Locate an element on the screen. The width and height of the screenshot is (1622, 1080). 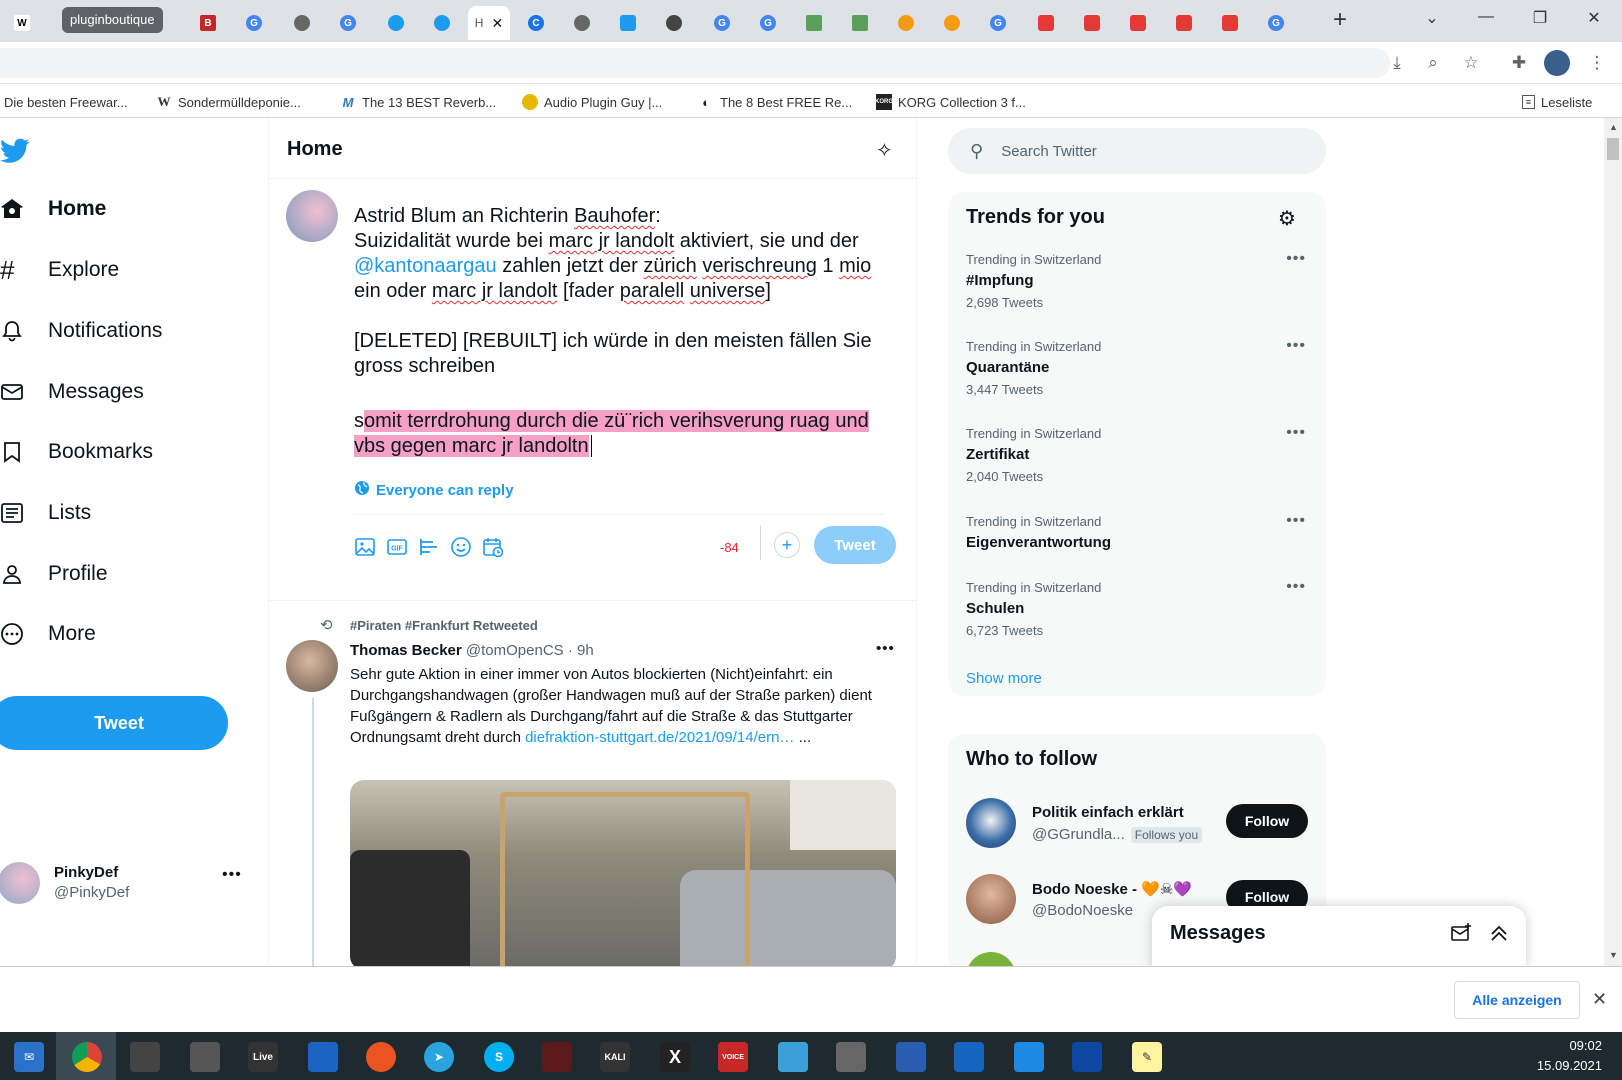
author-avatar is located at coordinates (312, 666).